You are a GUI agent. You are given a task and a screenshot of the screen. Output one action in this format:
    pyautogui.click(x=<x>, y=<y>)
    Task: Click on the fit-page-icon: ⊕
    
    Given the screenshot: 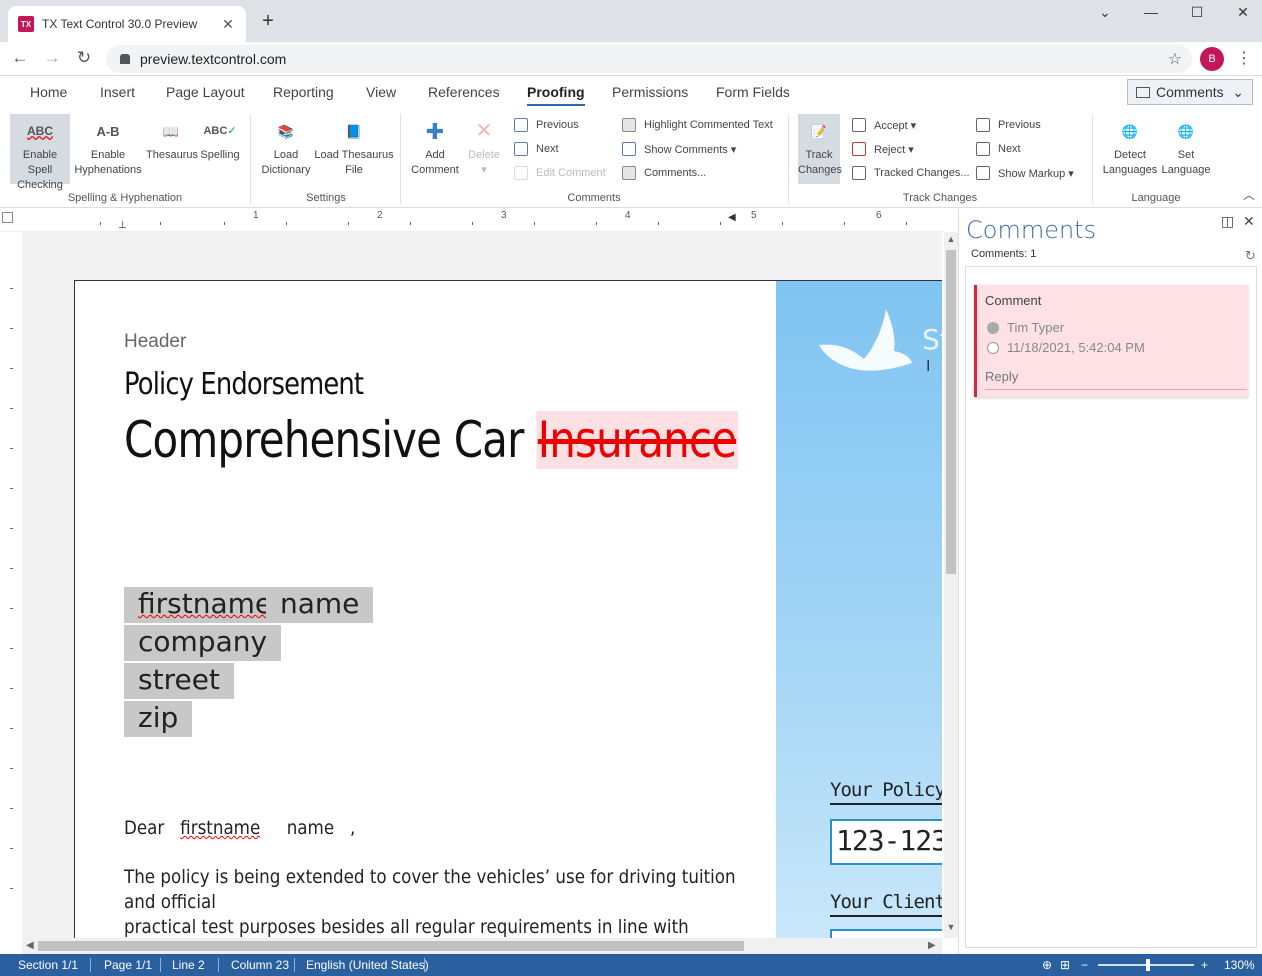 What is the action you would take?
    pyautogui.click(x=1047, y=965)
    